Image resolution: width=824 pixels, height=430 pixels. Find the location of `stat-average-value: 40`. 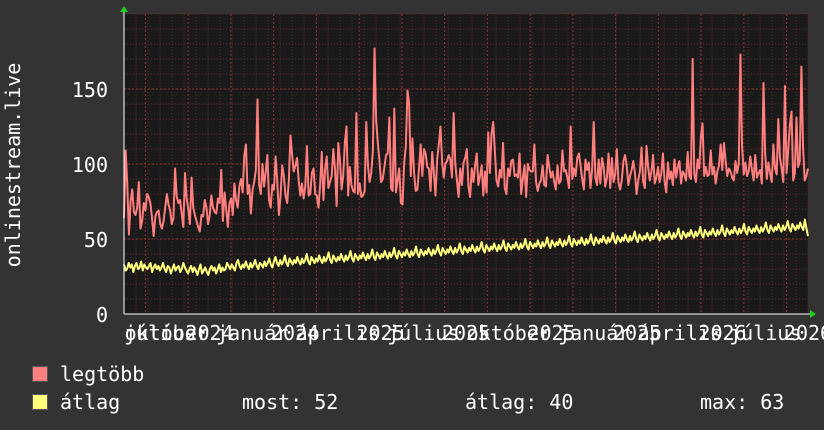

stat-average-value: 40 is located at coordinates (561, 402).